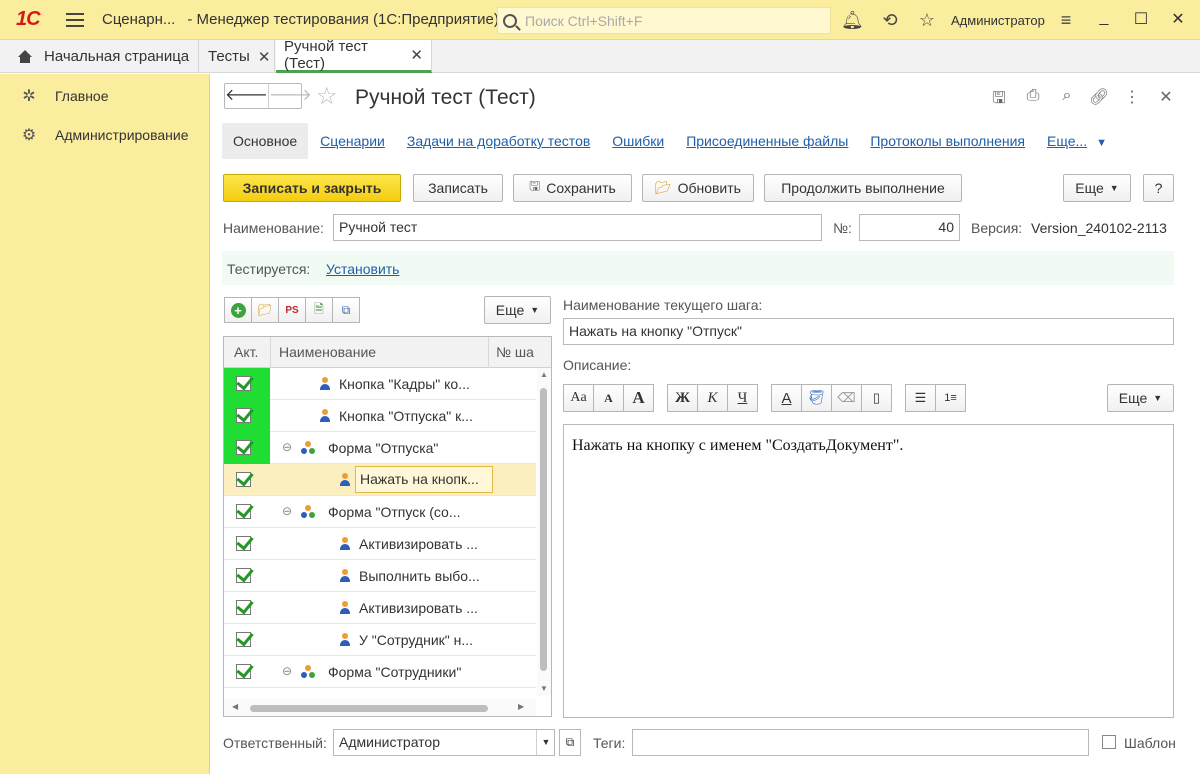 This screenshot has width=1200, height=774. I want to click on back-button: 🡐, so click(246, 96).